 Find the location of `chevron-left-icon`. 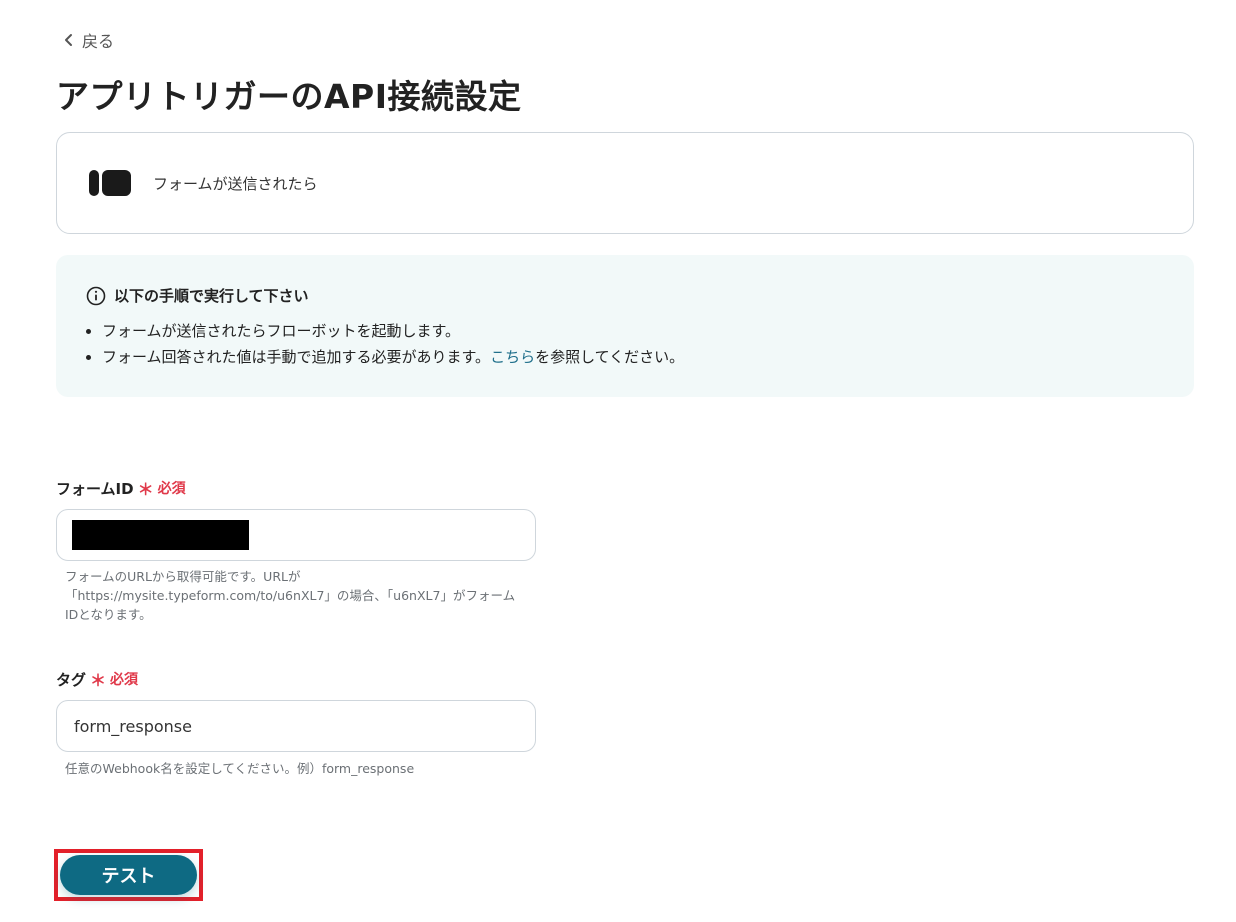

chevron-left-icon is located at coordinates (68, 40).